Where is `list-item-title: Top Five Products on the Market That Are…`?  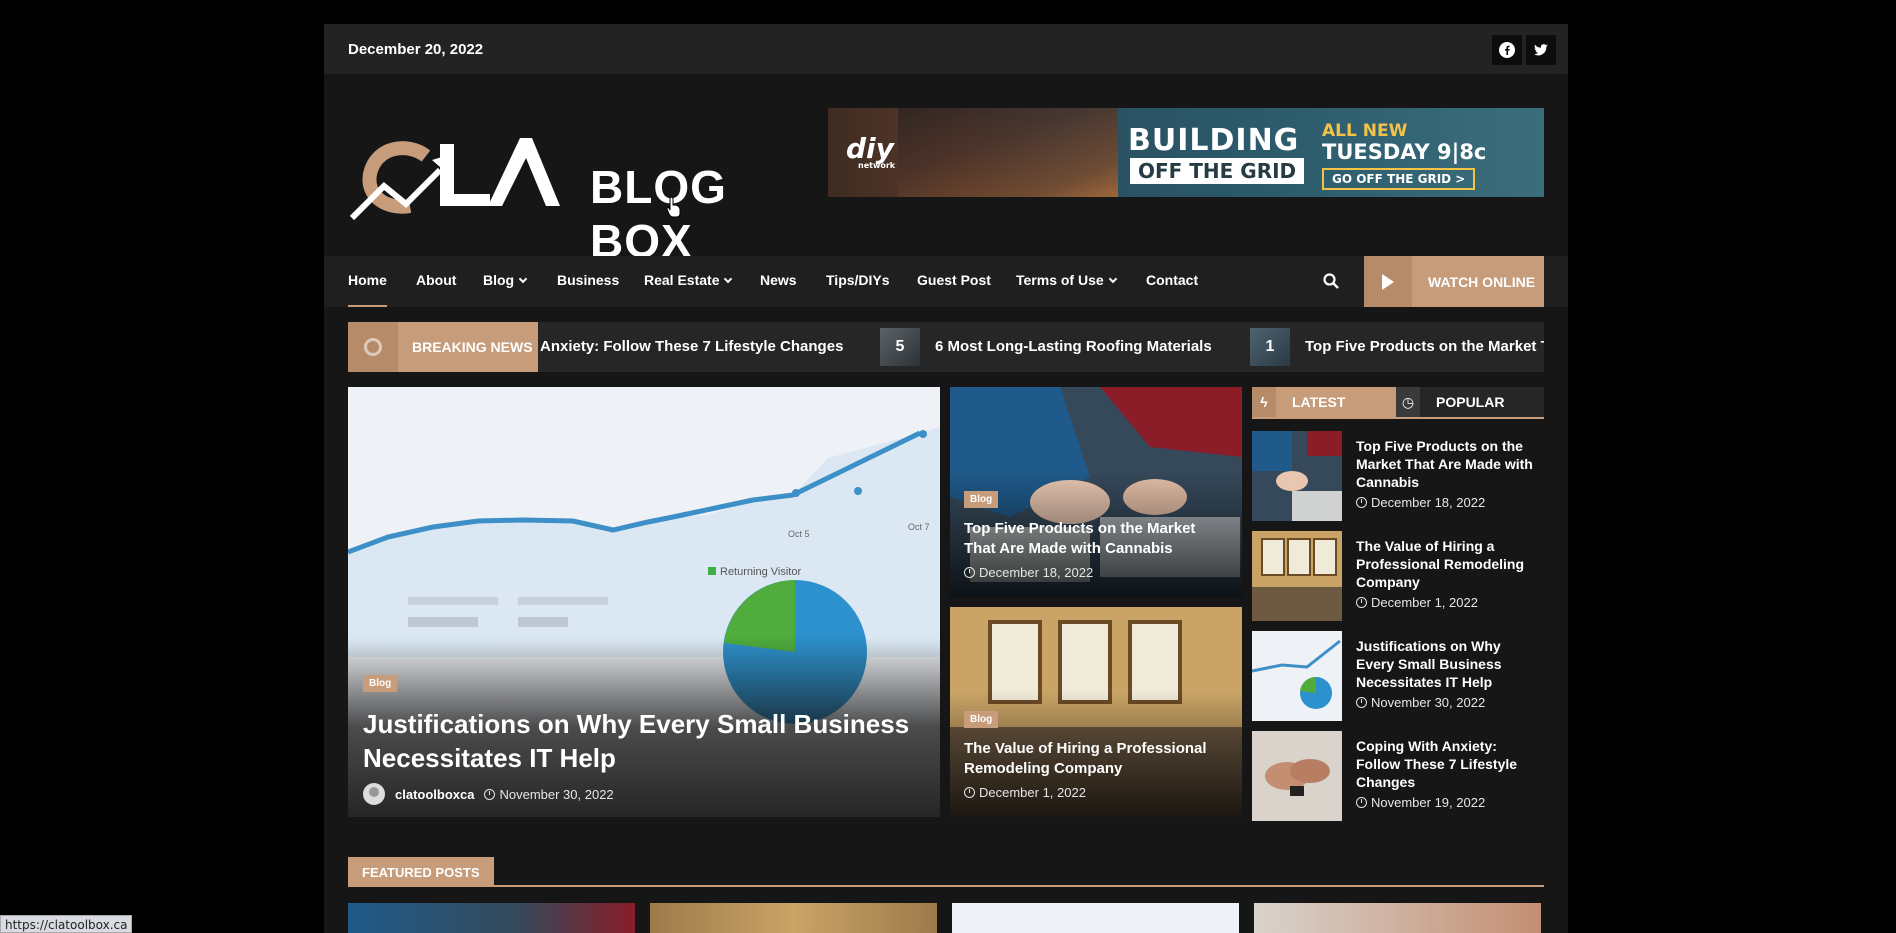 list-item-title: Top Five Products on the Market That Are… is located at coordinates (1446, 464).